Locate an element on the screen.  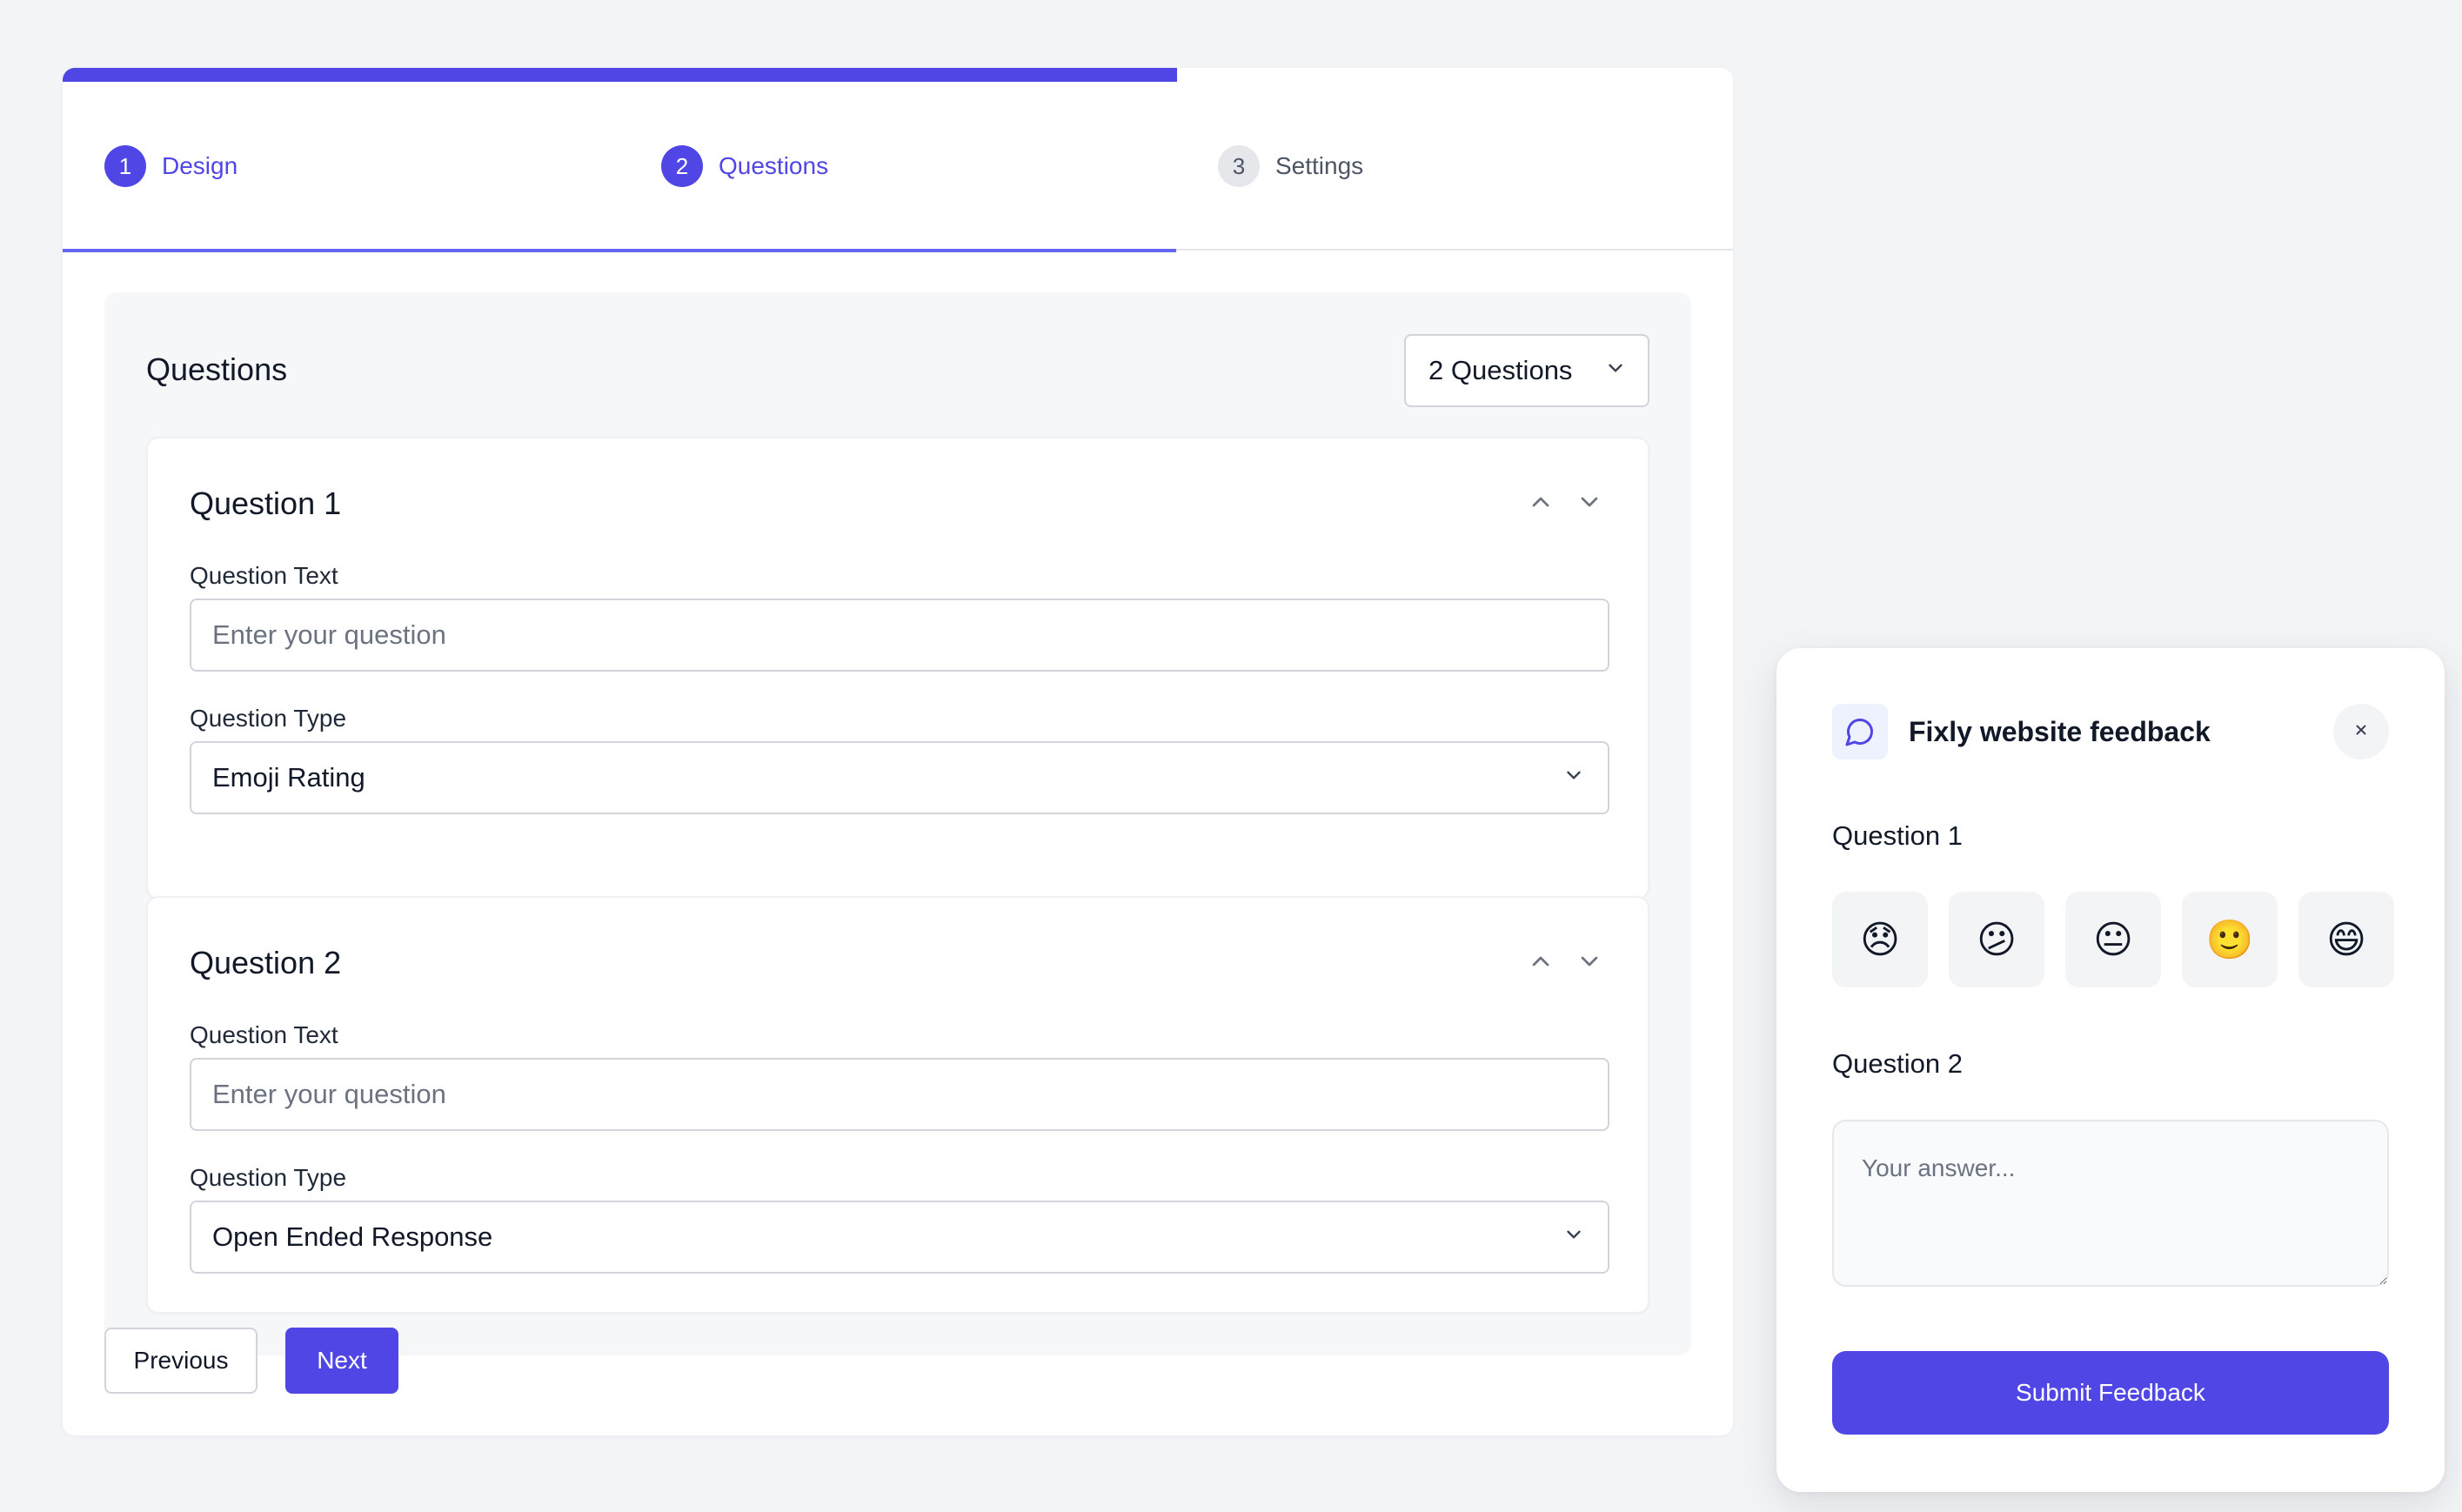
emoji-happy: 🙂 is located at coordinates (2230, 940).